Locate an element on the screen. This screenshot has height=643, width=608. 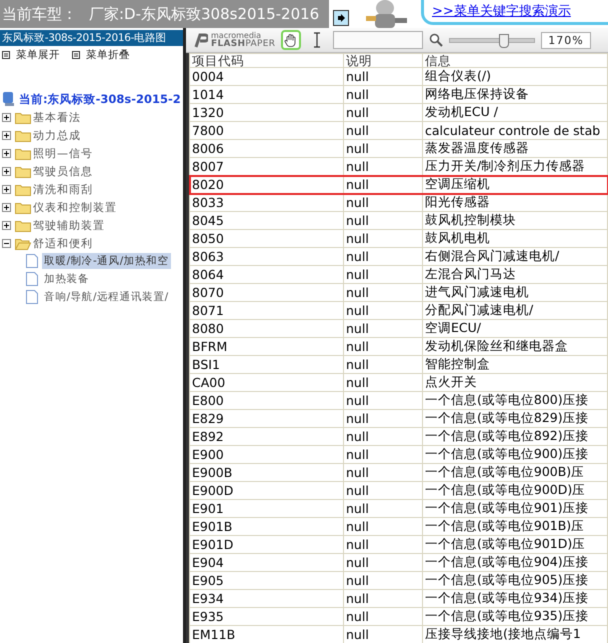
table-cell: 一个信息(或等电位900)压接 is located at coordinates (515, 455).